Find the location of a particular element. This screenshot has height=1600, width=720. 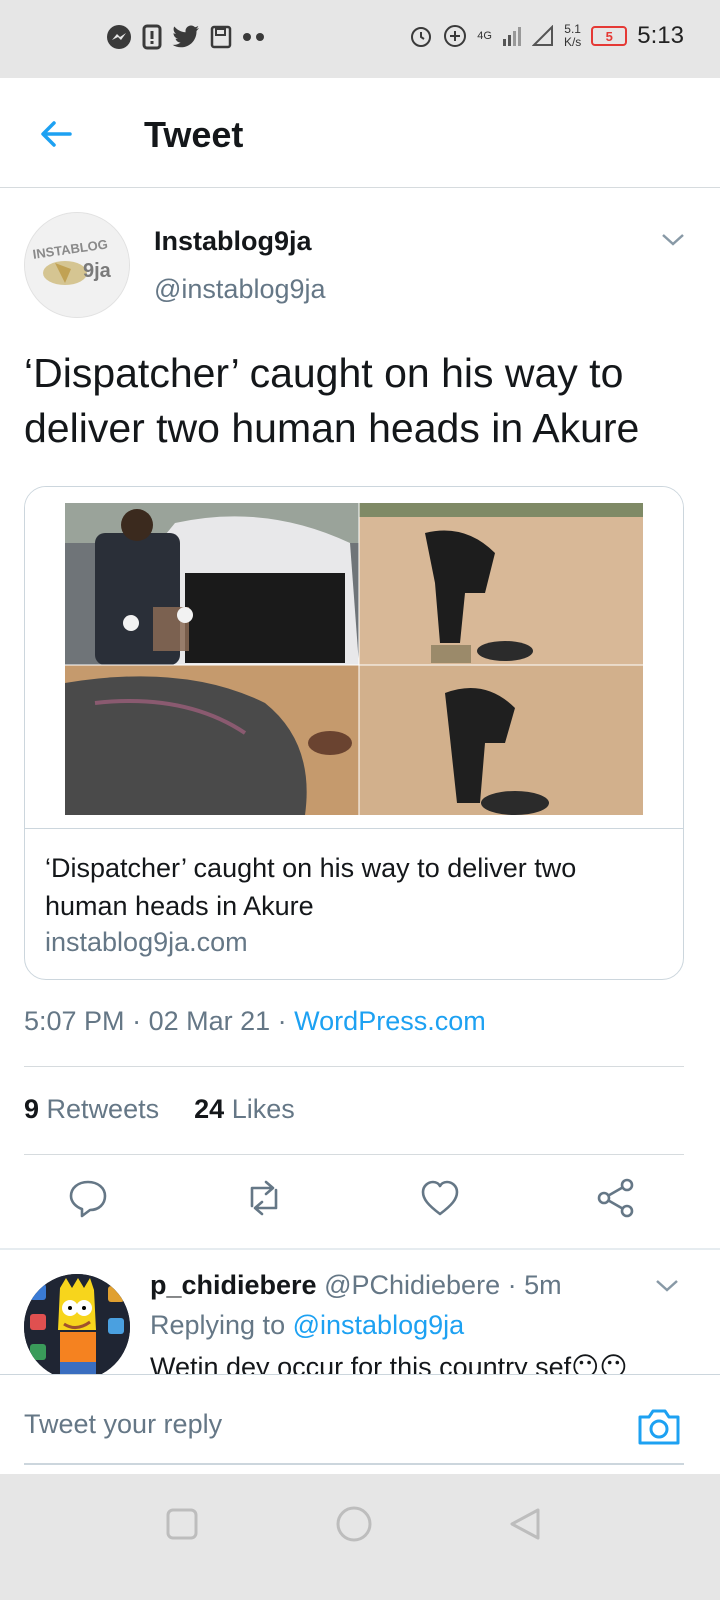

save-icon is located at coordinates (221, 37).